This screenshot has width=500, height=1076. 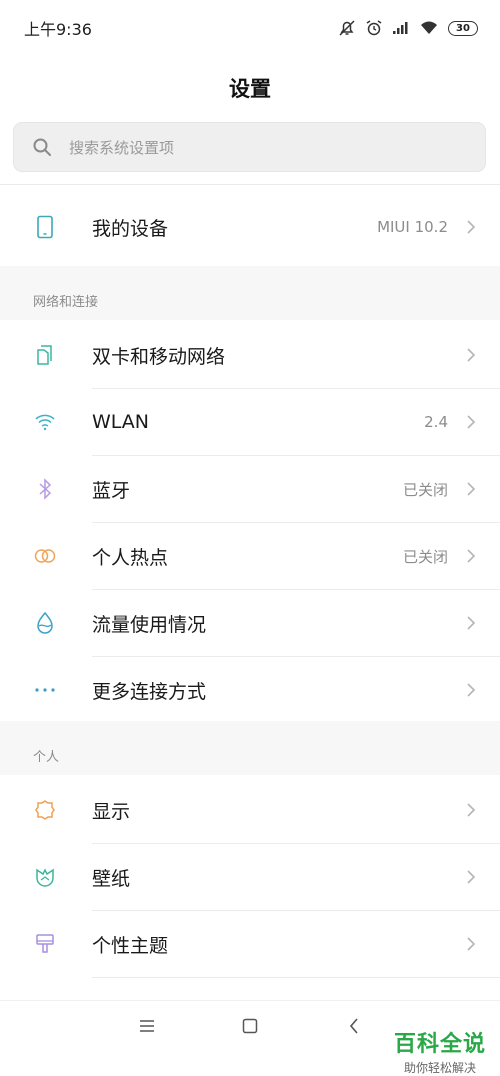 What do you see at coordinates (250, 422) in the screenshot?
I see `wlan-row: WLAN 2.4` at bounding box center [250, 422].